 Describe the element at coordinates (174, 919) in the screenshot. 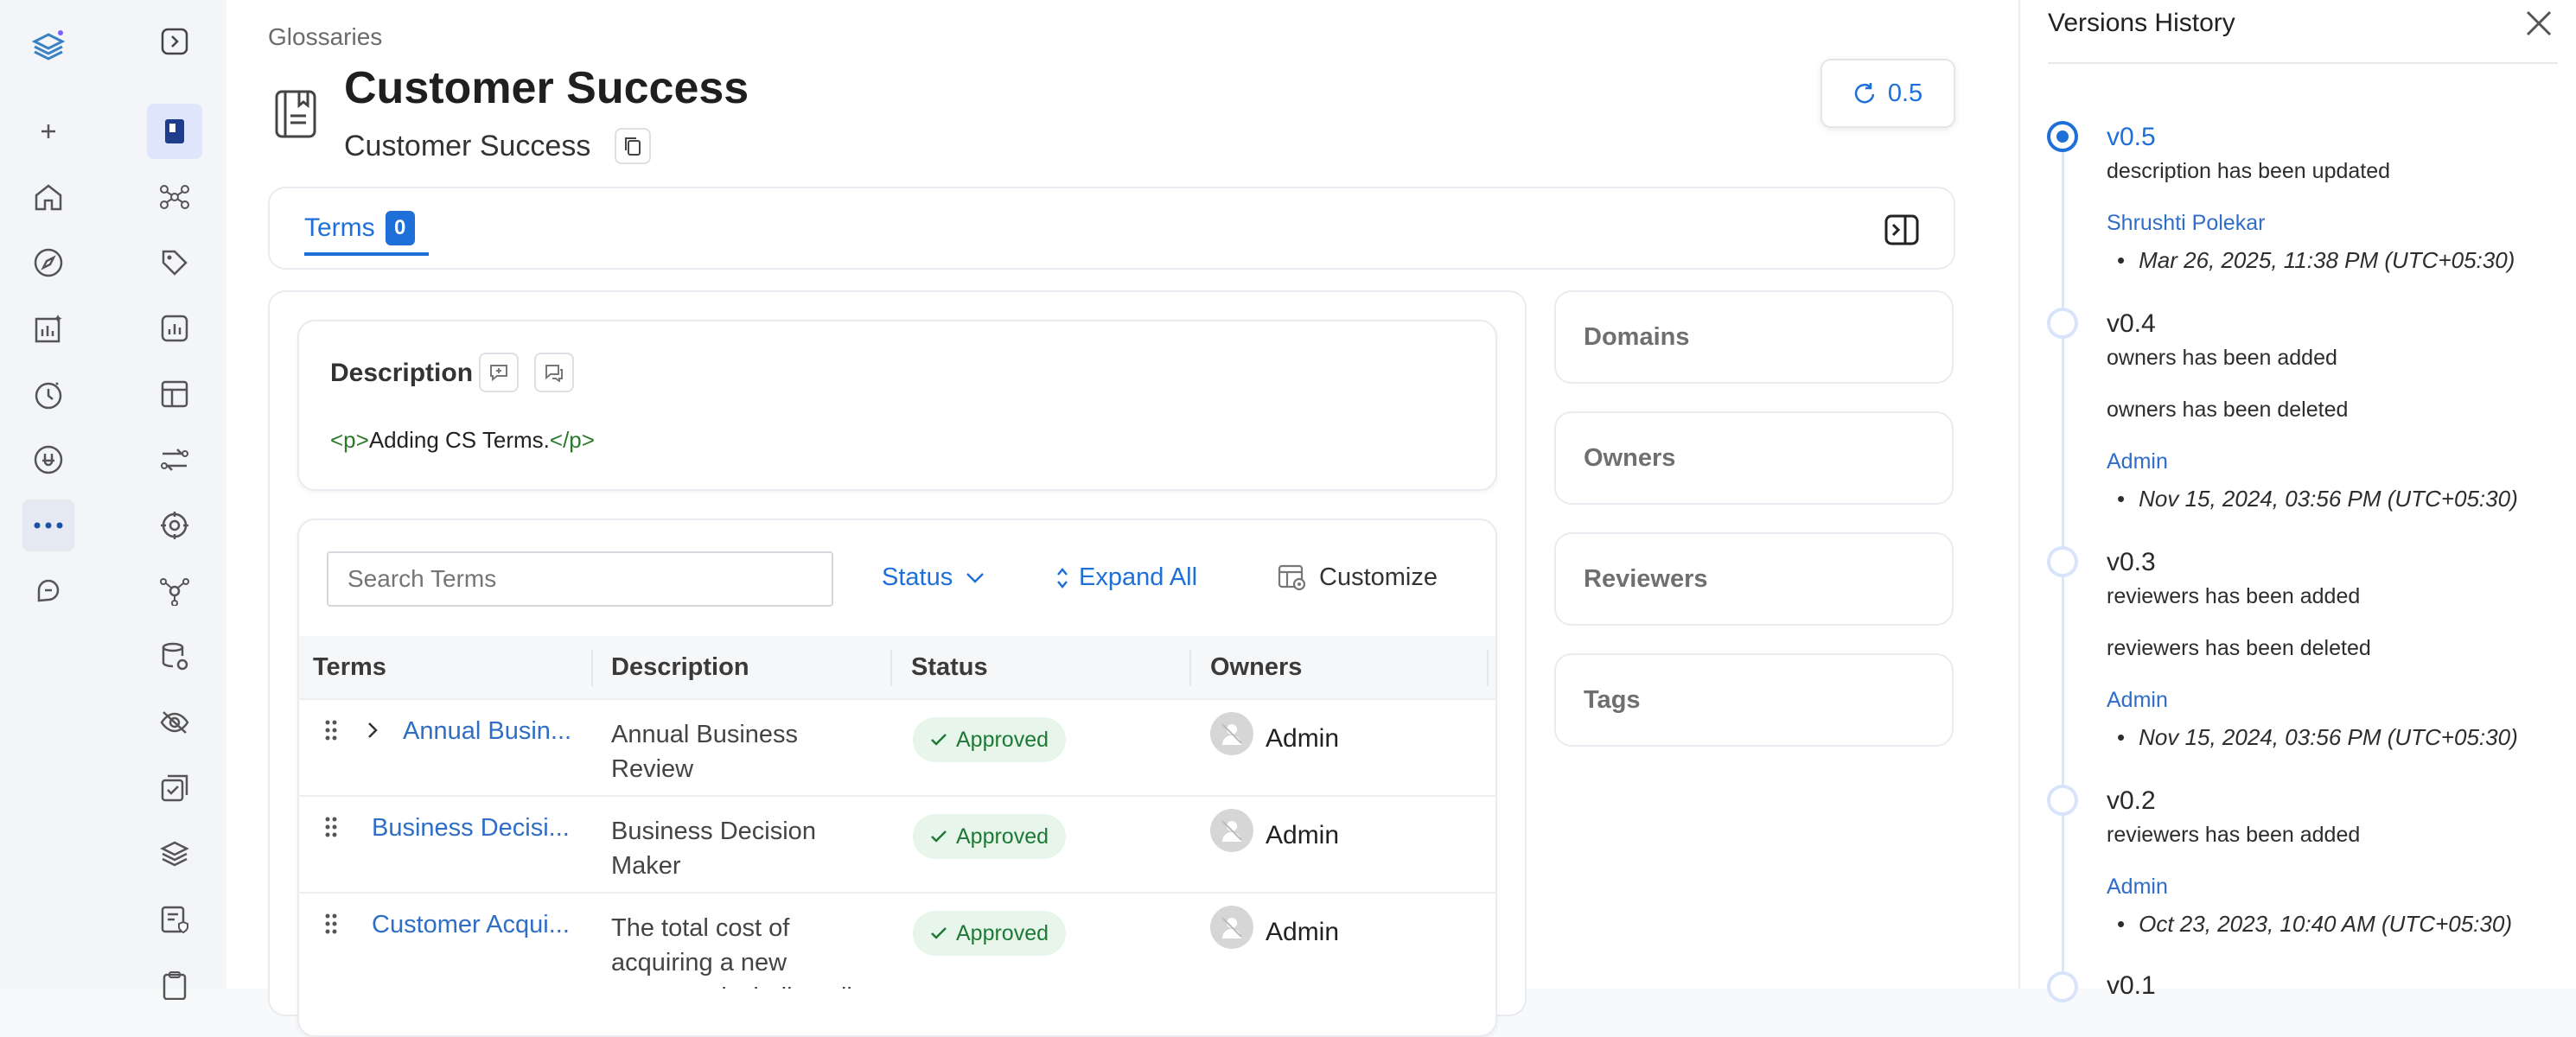

I see `policy-icon` at that location.